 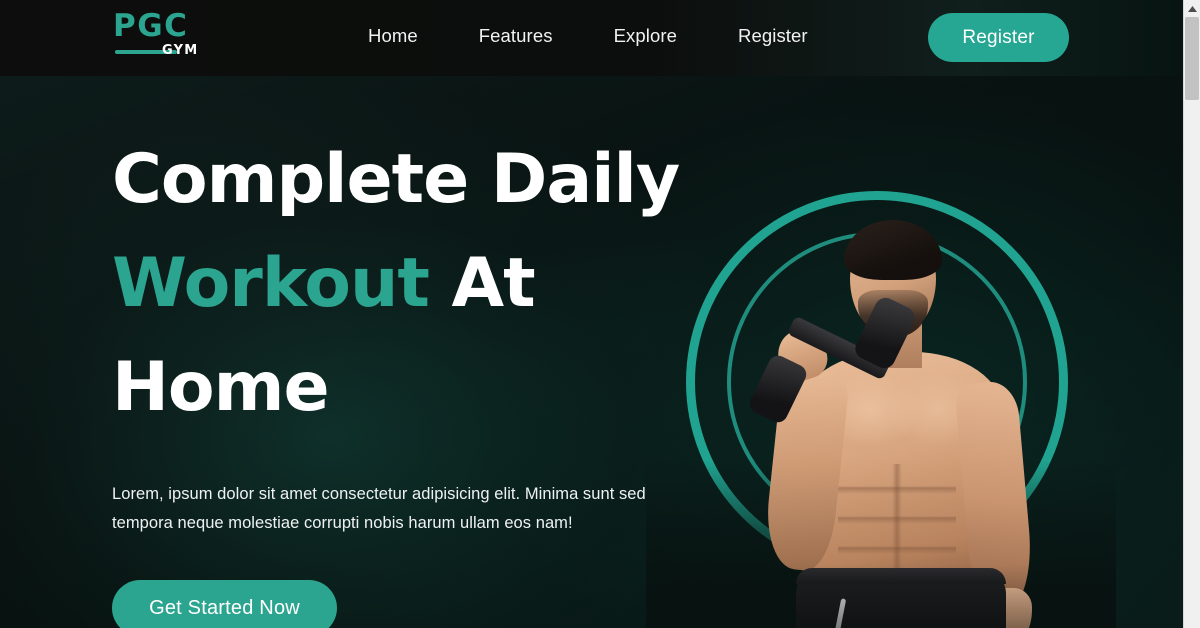 I want to click on hero-headline-line-2-rest: At, so click(x=482, y=283).